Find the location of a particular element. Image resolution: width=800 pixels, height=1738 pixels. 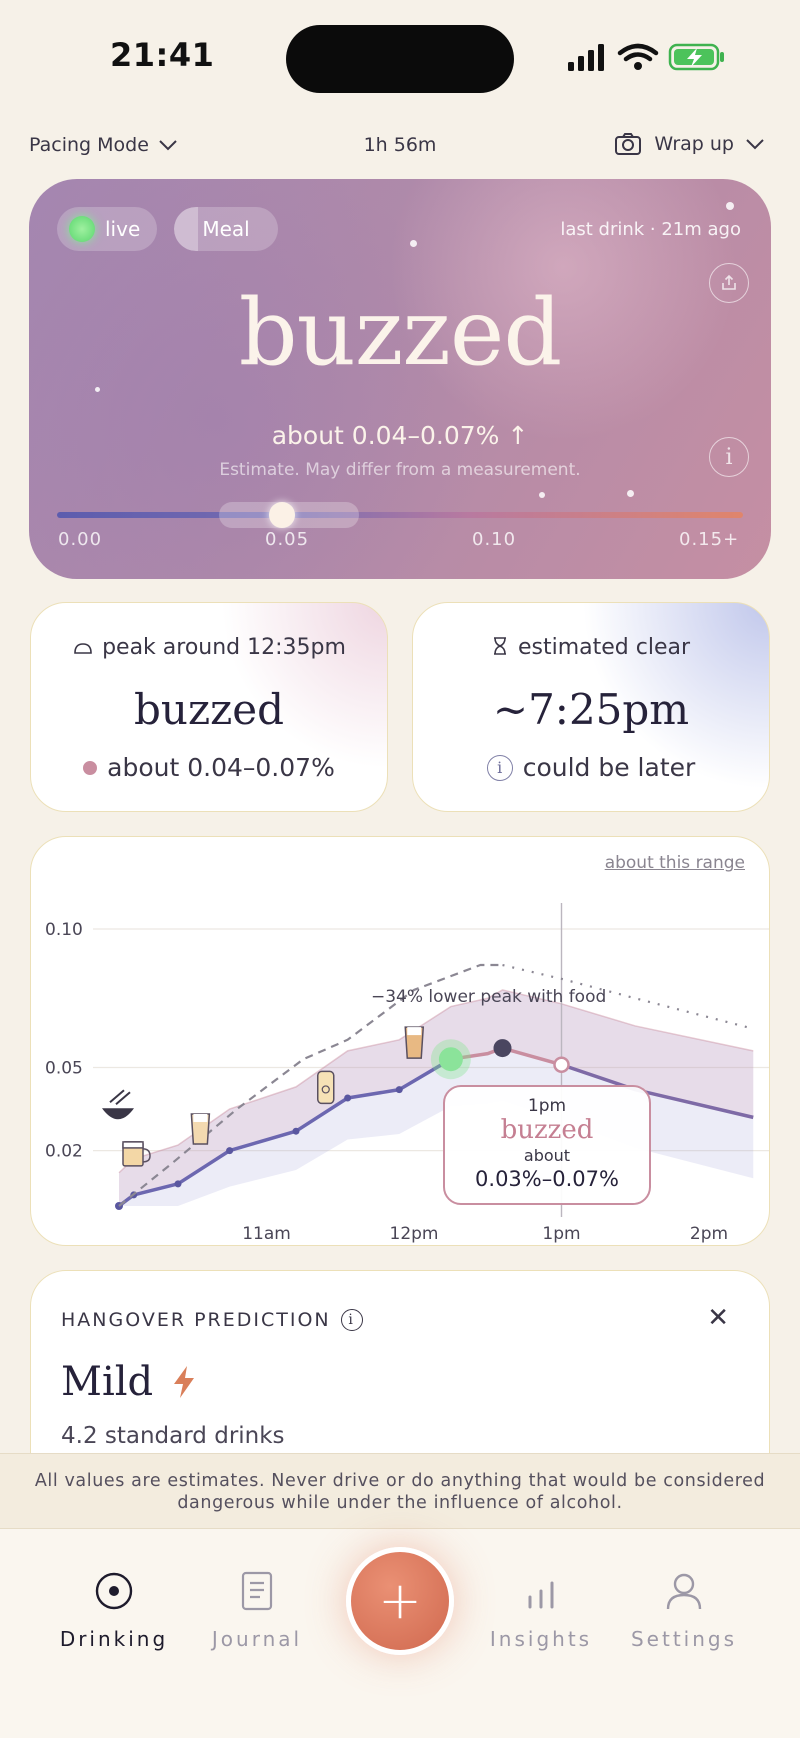

tooltip-state: buzzed is located at coordinates (547, 1130).